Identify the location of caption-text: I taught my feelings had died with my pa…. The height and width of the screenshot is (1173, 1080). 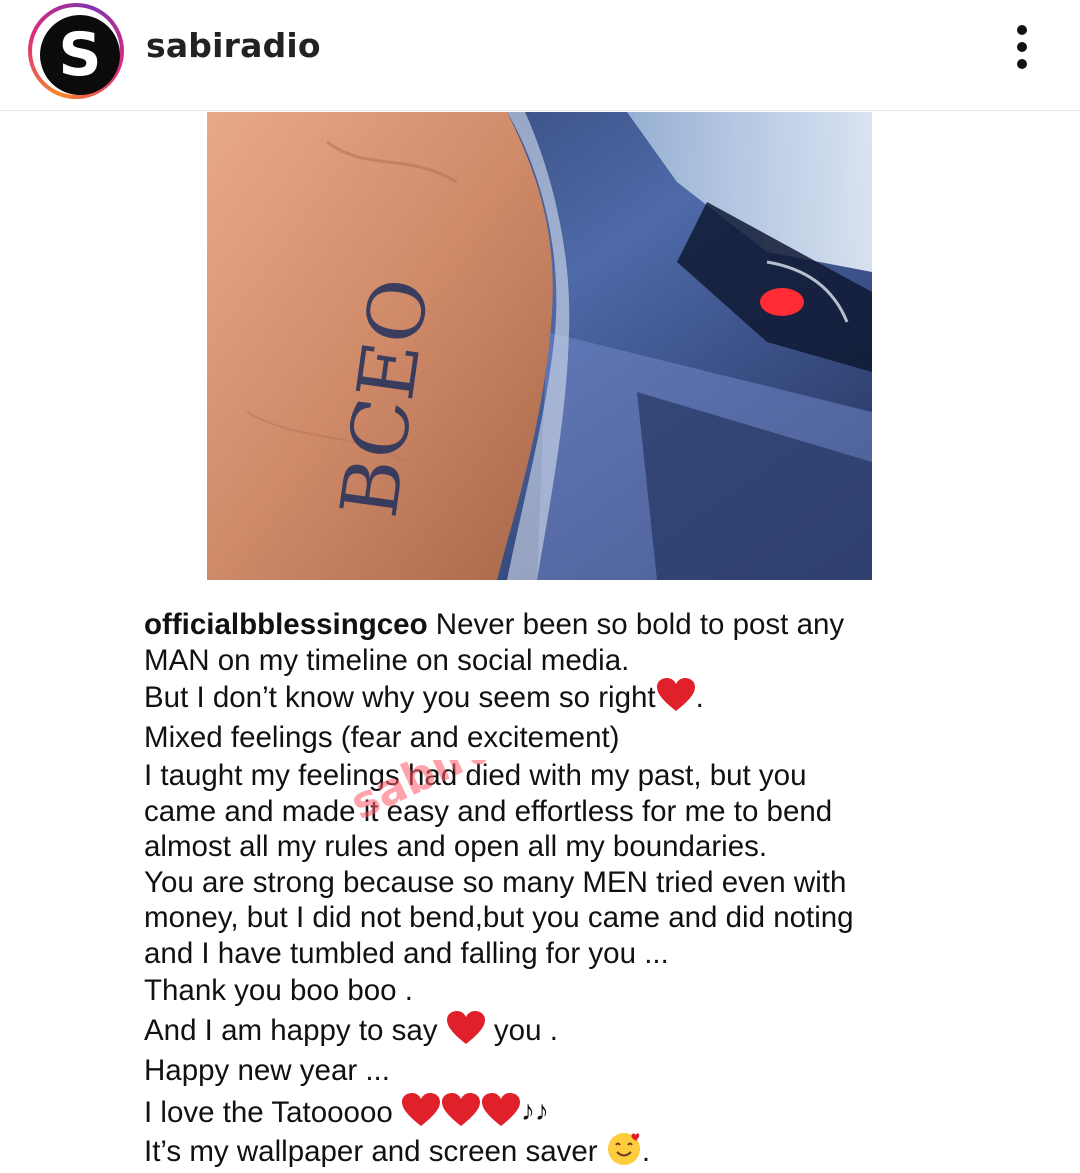
(475, 775).